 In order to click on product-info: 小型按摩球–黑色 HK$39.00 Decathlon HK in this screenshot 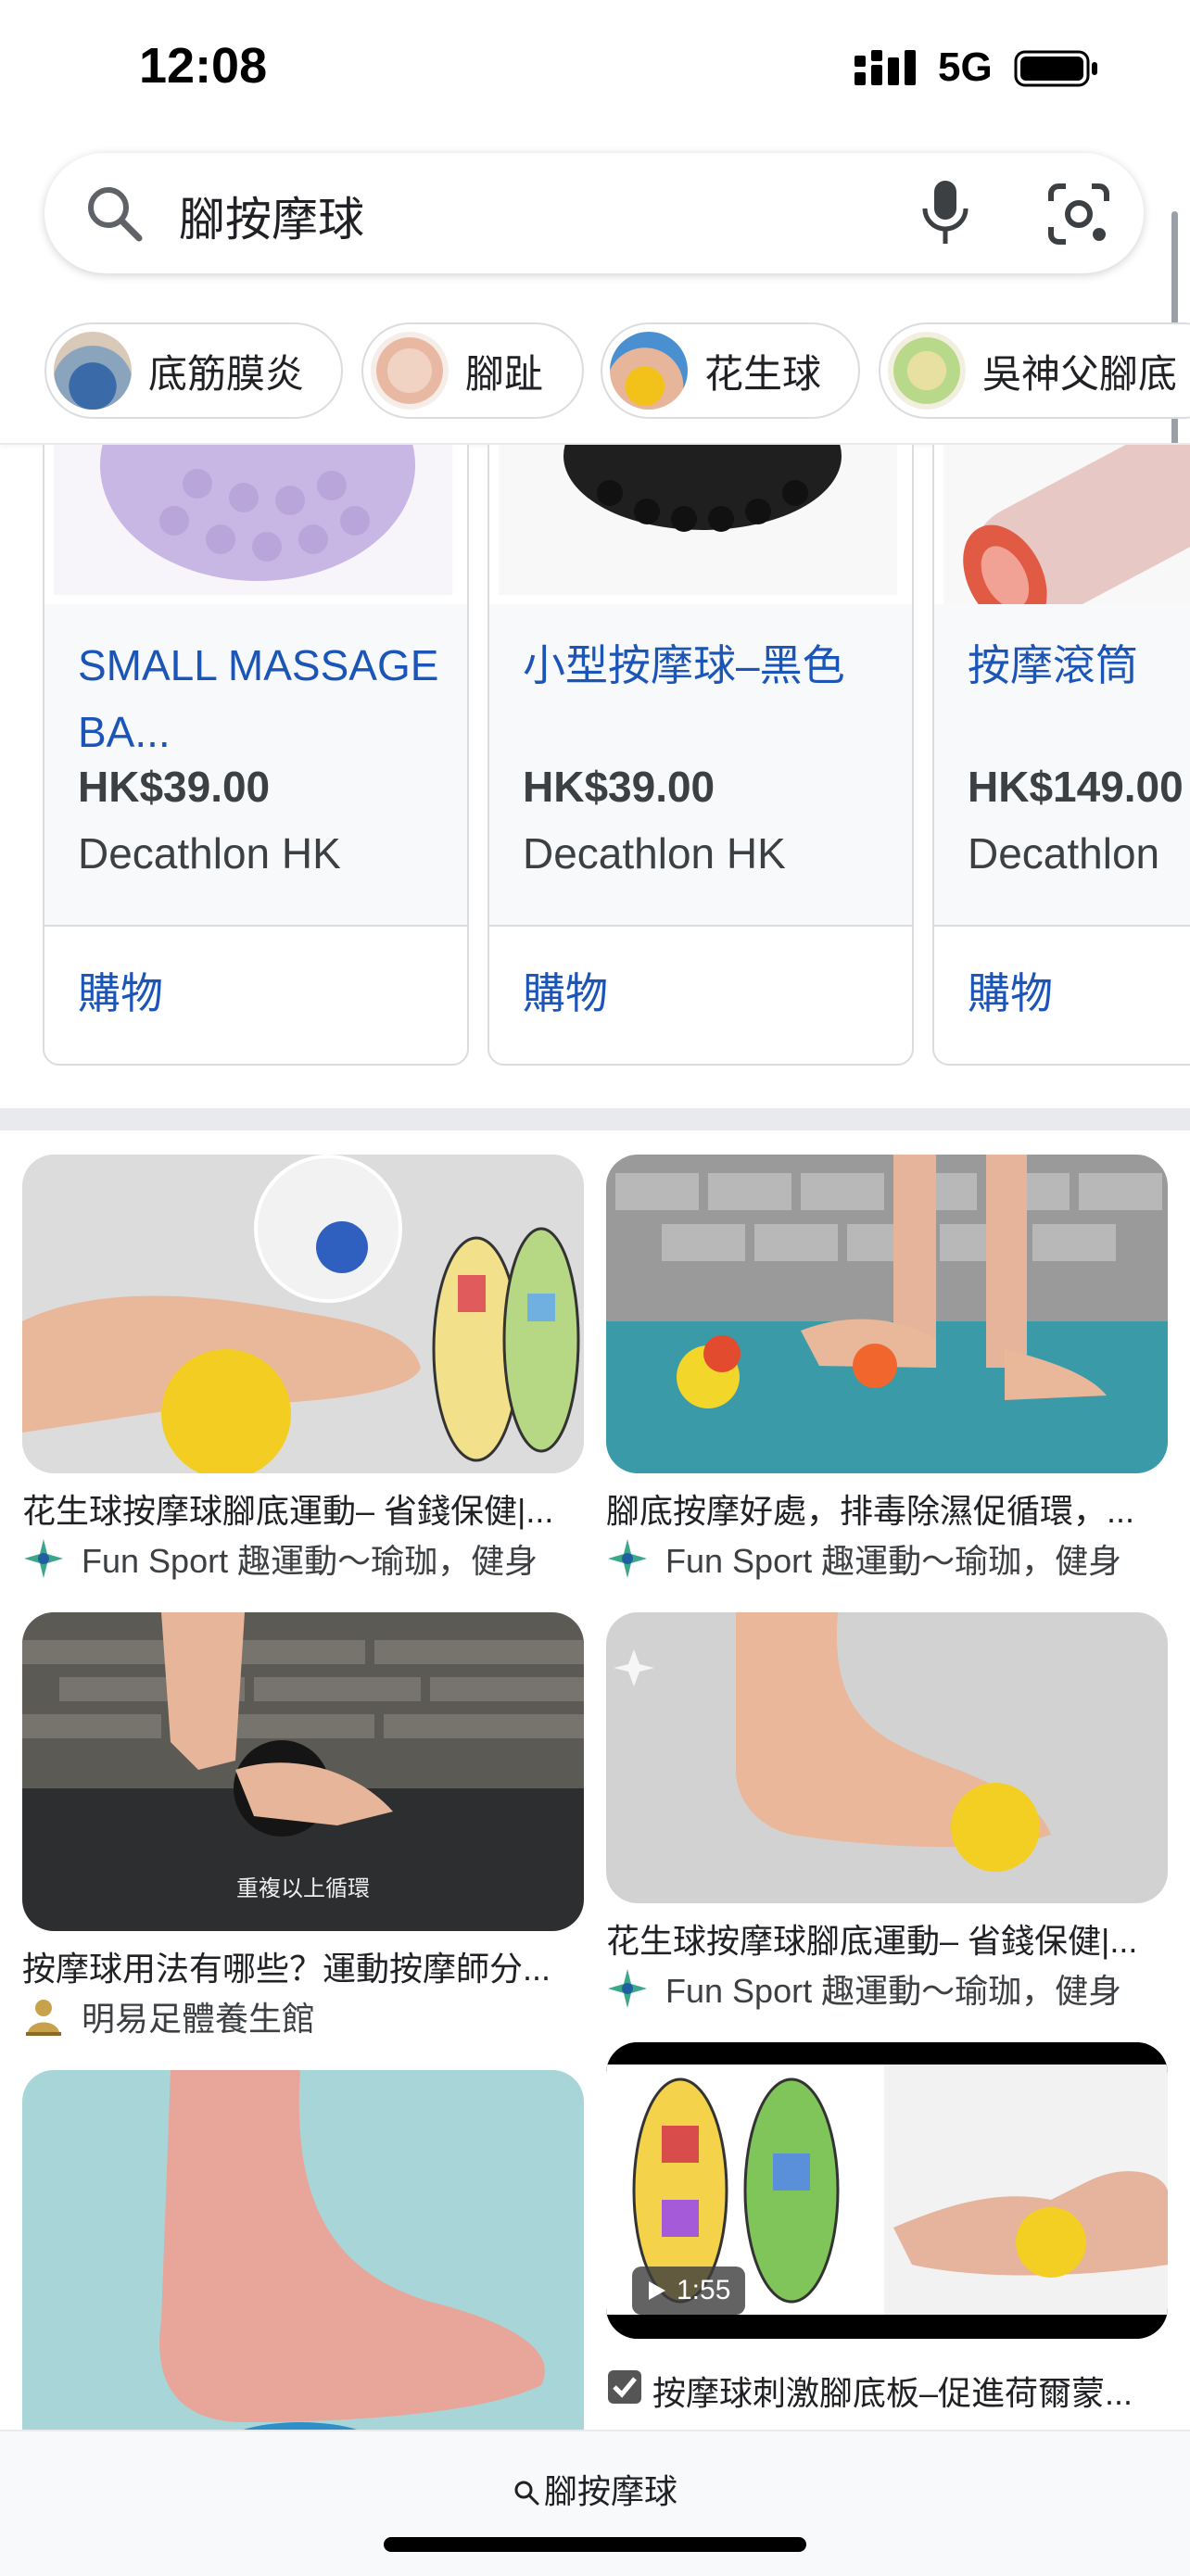, I will do `click(700, 764)`.